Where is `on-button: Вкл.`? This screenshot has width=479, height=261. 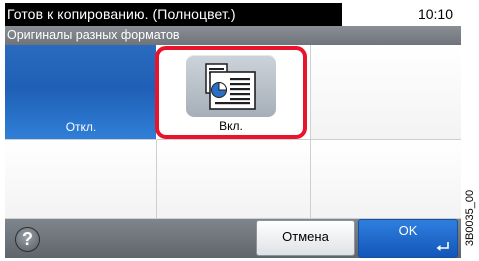 on-button: Вкл. is located at coordinates (231, 92).